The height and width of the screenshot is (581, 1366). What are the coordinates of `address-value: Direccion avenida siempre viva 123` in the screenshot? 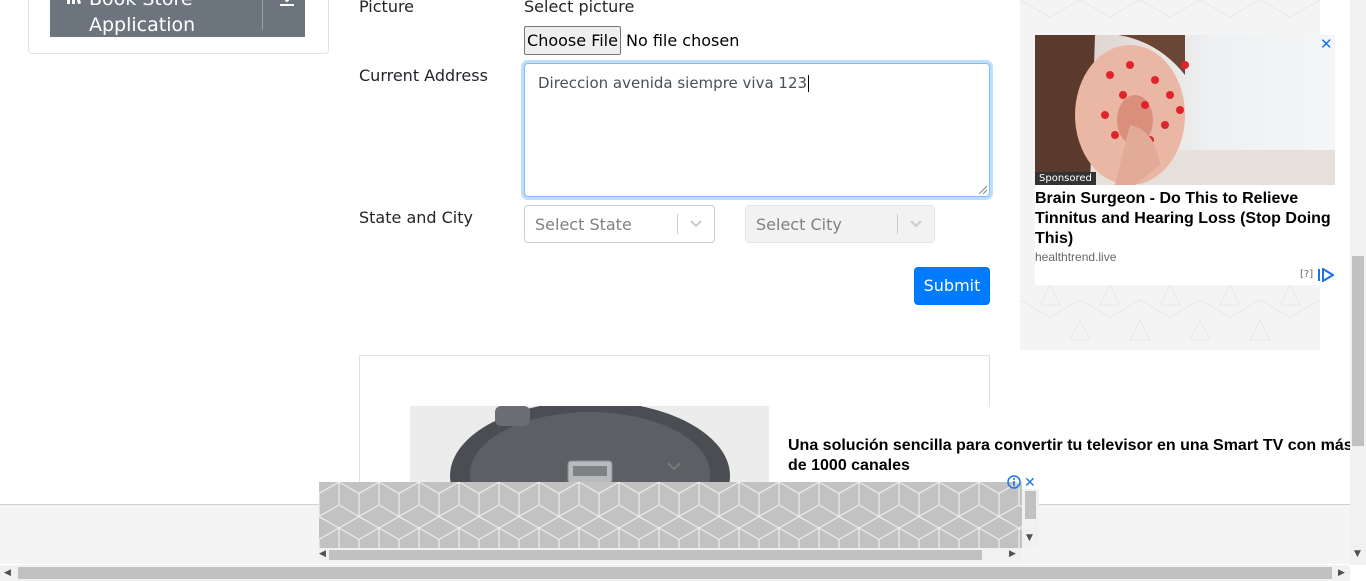 It's located at (673, 83).